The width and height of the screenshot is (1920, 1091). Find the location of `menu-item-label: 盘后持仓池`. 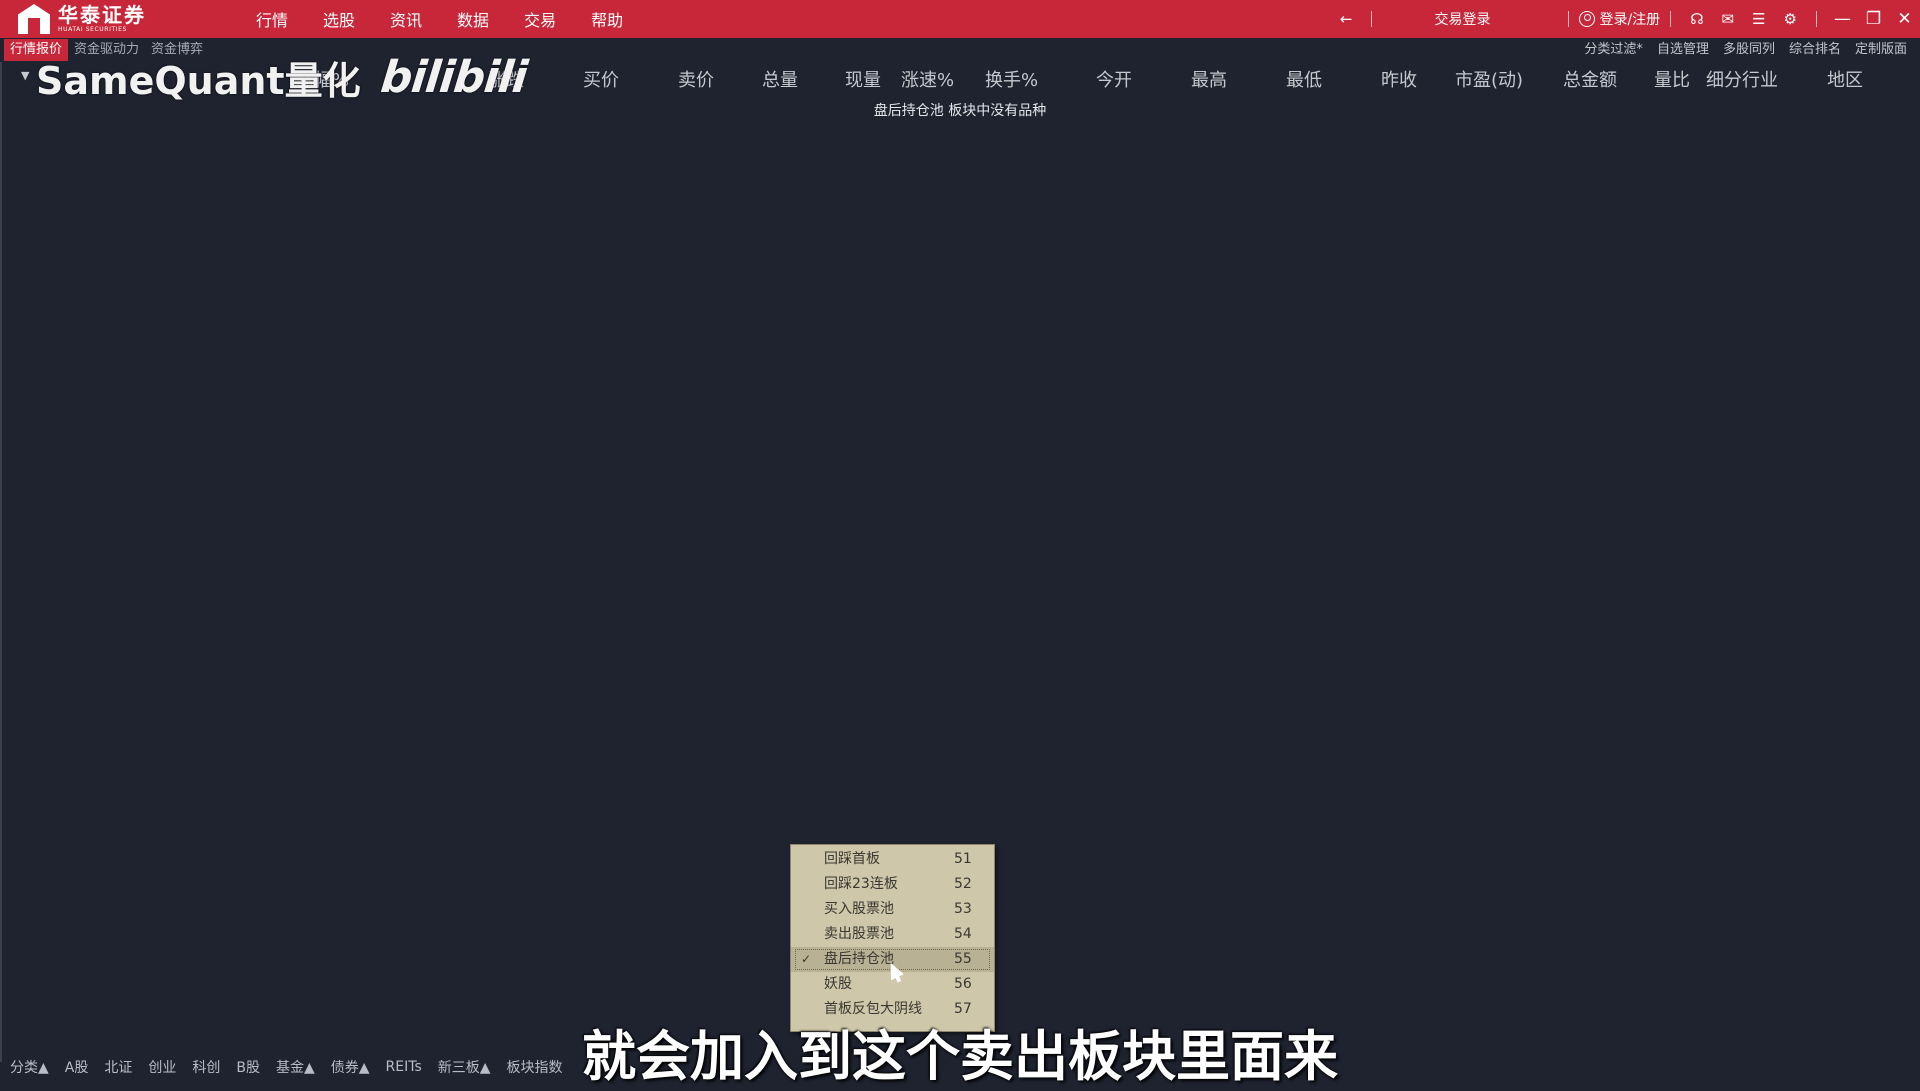

menu-item-label: 盘后持仓池 is located at coordinates (859, 959).